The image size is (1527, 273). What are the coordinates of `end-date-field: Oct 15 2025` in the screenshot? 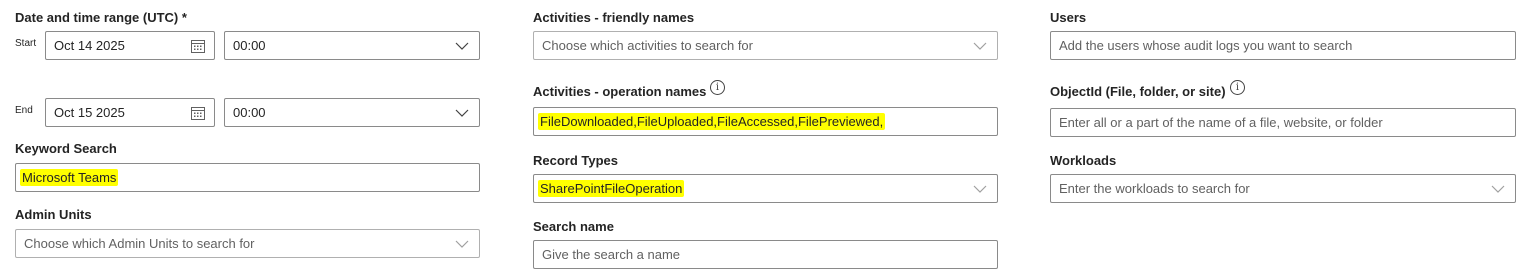 It's located at (130, 112).